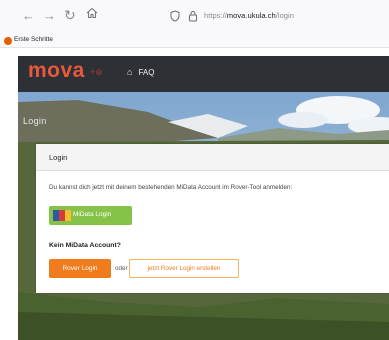  Describe the element at coordinates (8, 41) in the screenshot. I see `firefox-icon` at that location.